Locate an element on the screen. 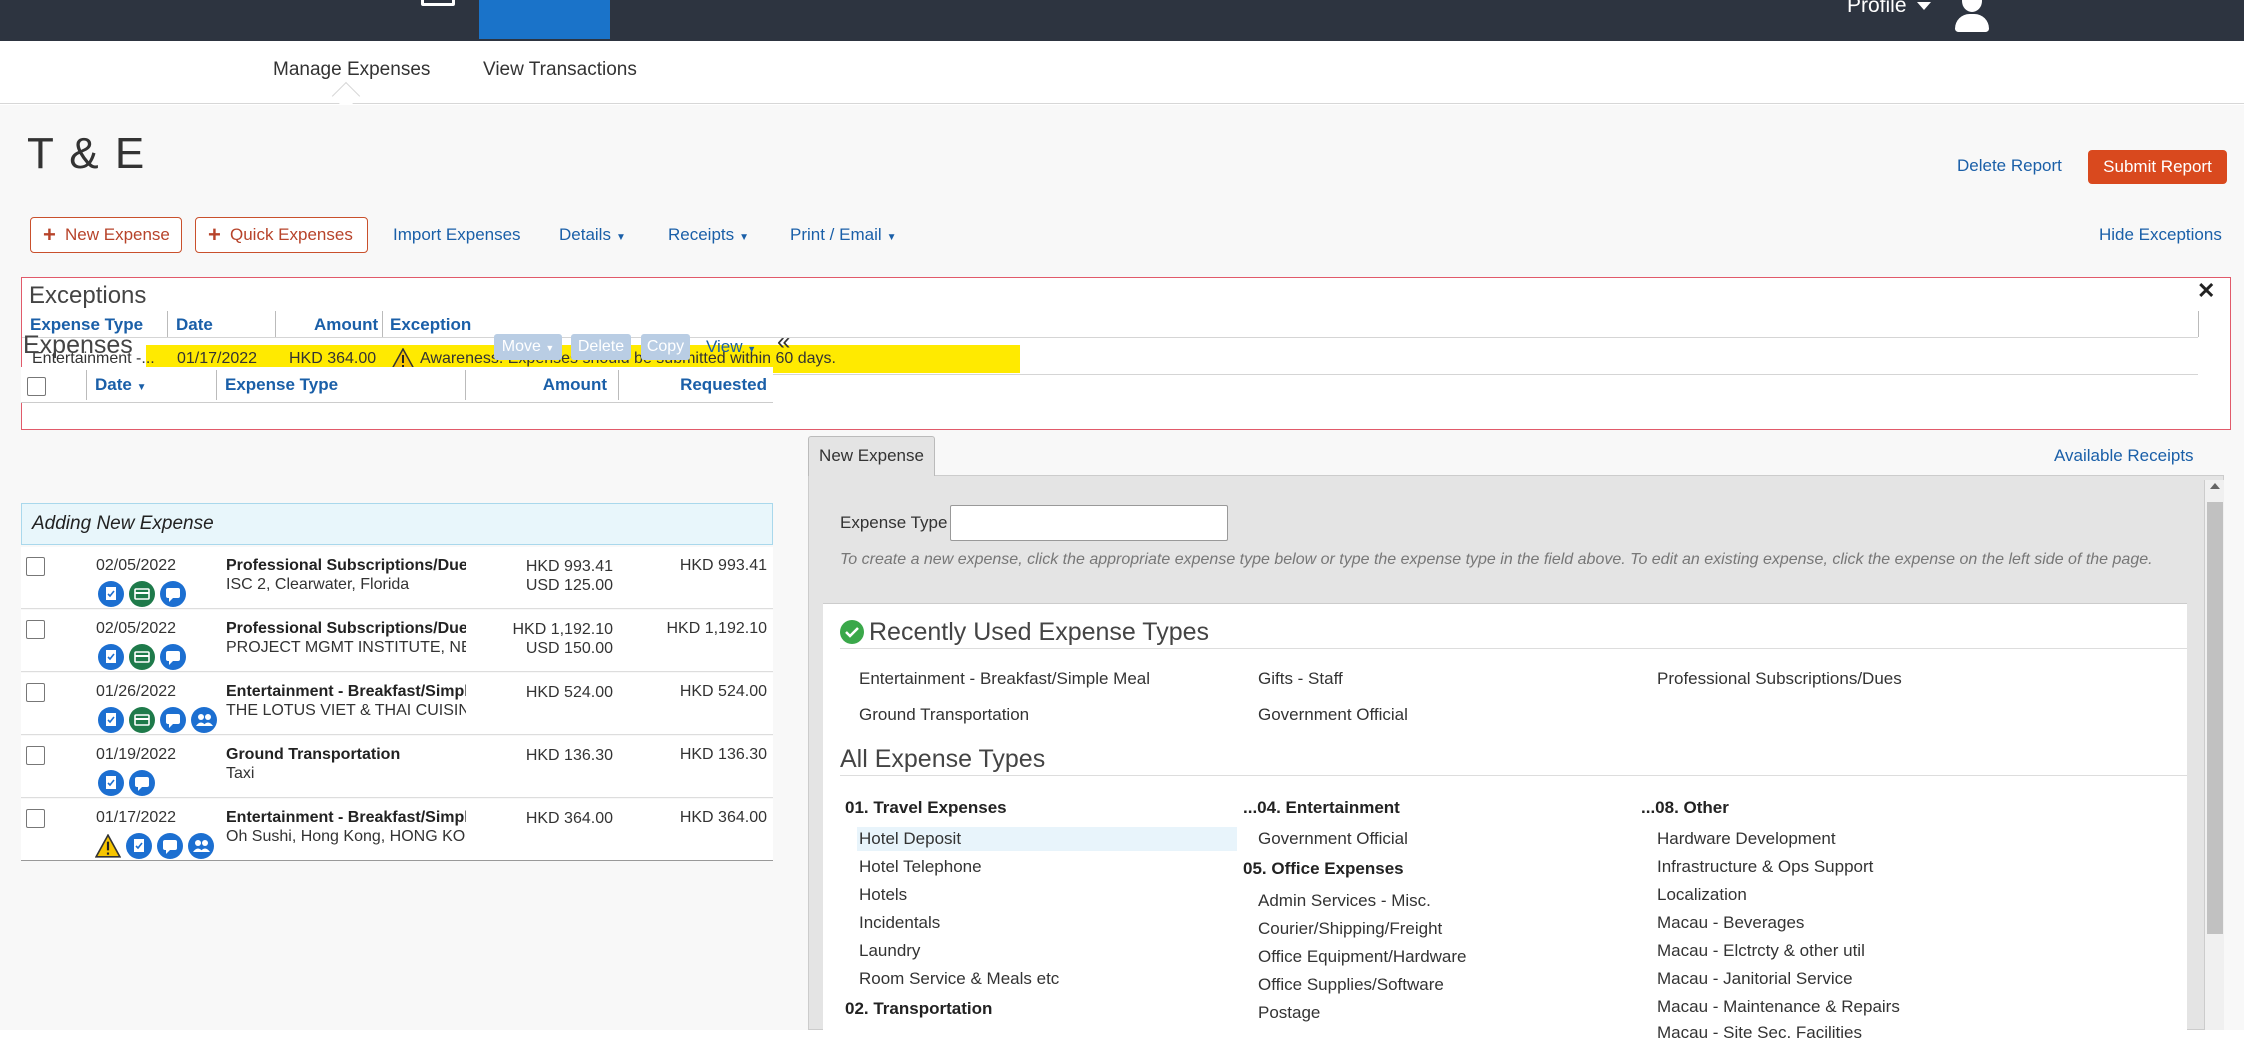 This screenshot has width=2244, height=1043. submit-report-button: Submit Report is located at coordinates (2157, 167).